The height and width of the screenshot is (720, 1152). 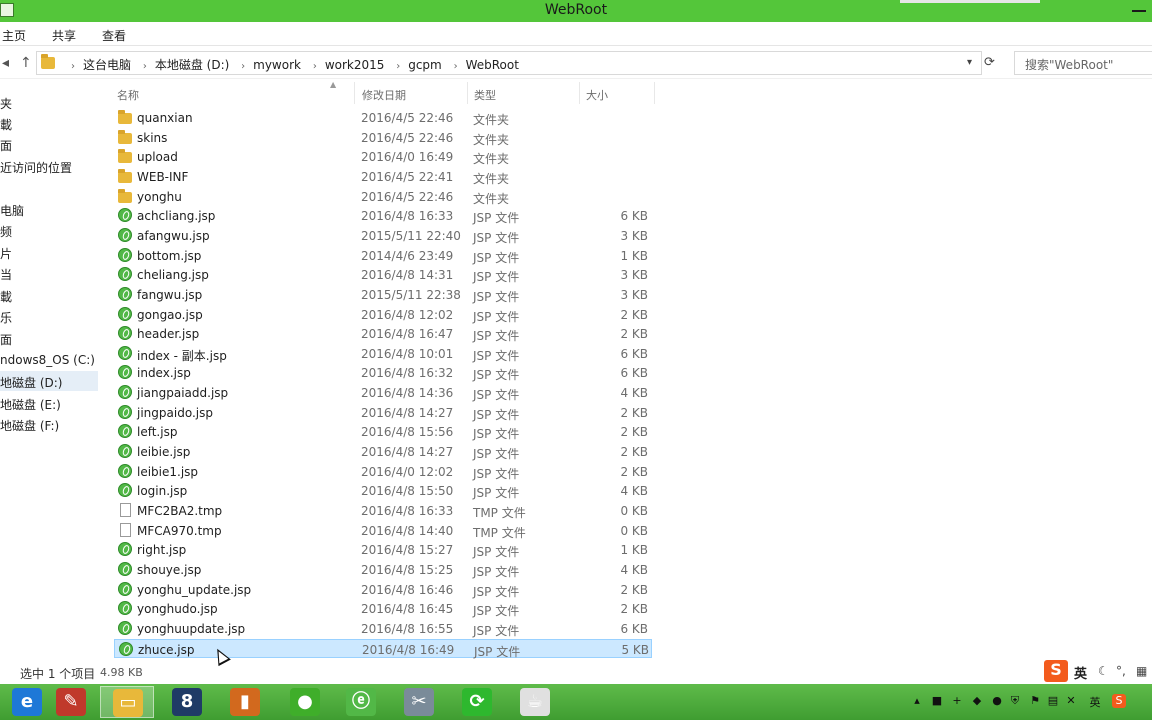 I want to click on breadcrumb-webroot: WebRoot, so click(x=492, y=65).